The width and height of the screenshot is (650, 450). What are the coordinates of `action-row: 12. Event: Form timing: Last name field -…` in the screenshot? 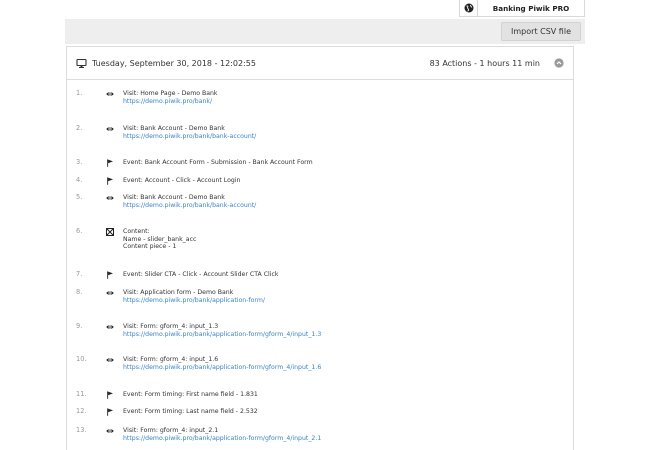 It's located at (320, 411).